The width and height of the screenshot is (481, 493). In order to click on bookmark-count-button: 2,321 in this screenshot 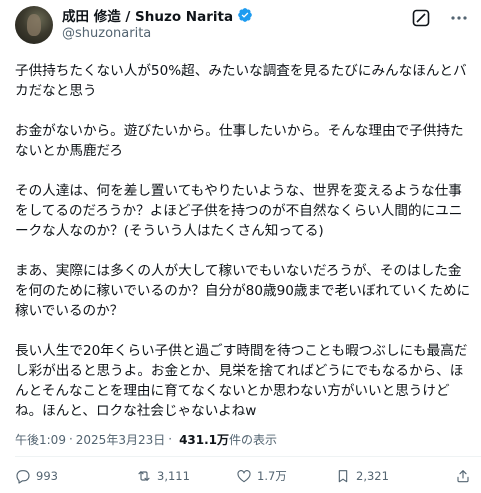, I will do `click(362, 476)`.